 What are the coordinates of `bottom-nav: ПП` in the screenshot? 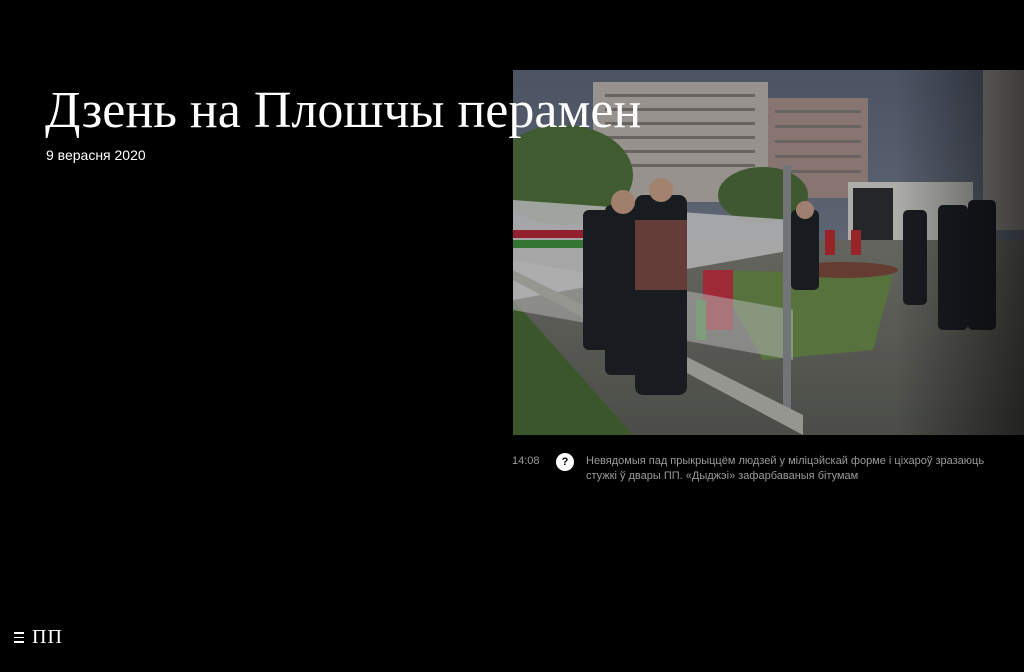 It's located at (38, 637).